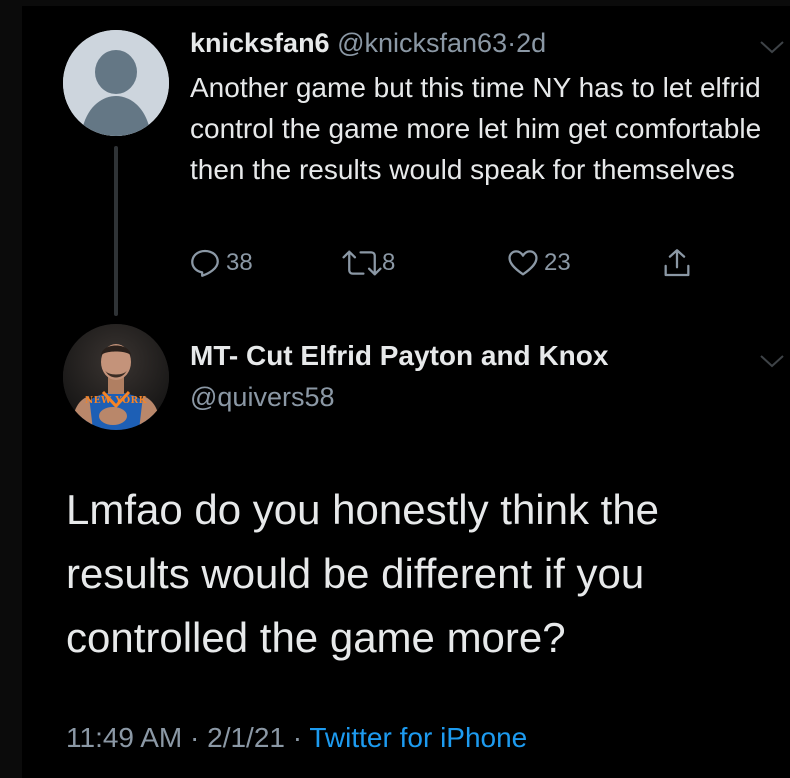 This screenshot has height=778, width=790. What do you see at coordinates (531, 43) in the screenshot?
I see `reply-time-ago: 2d` at bounding box center [531, 43].